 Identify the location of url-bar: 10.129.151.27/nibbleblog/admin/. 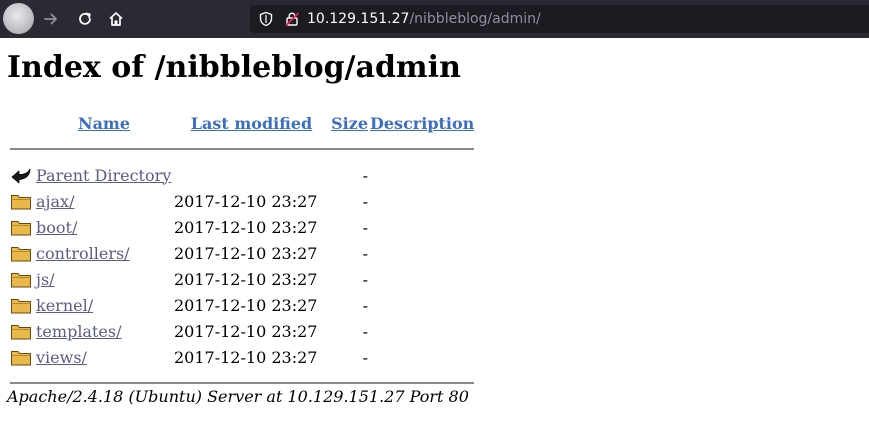
(559, 19).